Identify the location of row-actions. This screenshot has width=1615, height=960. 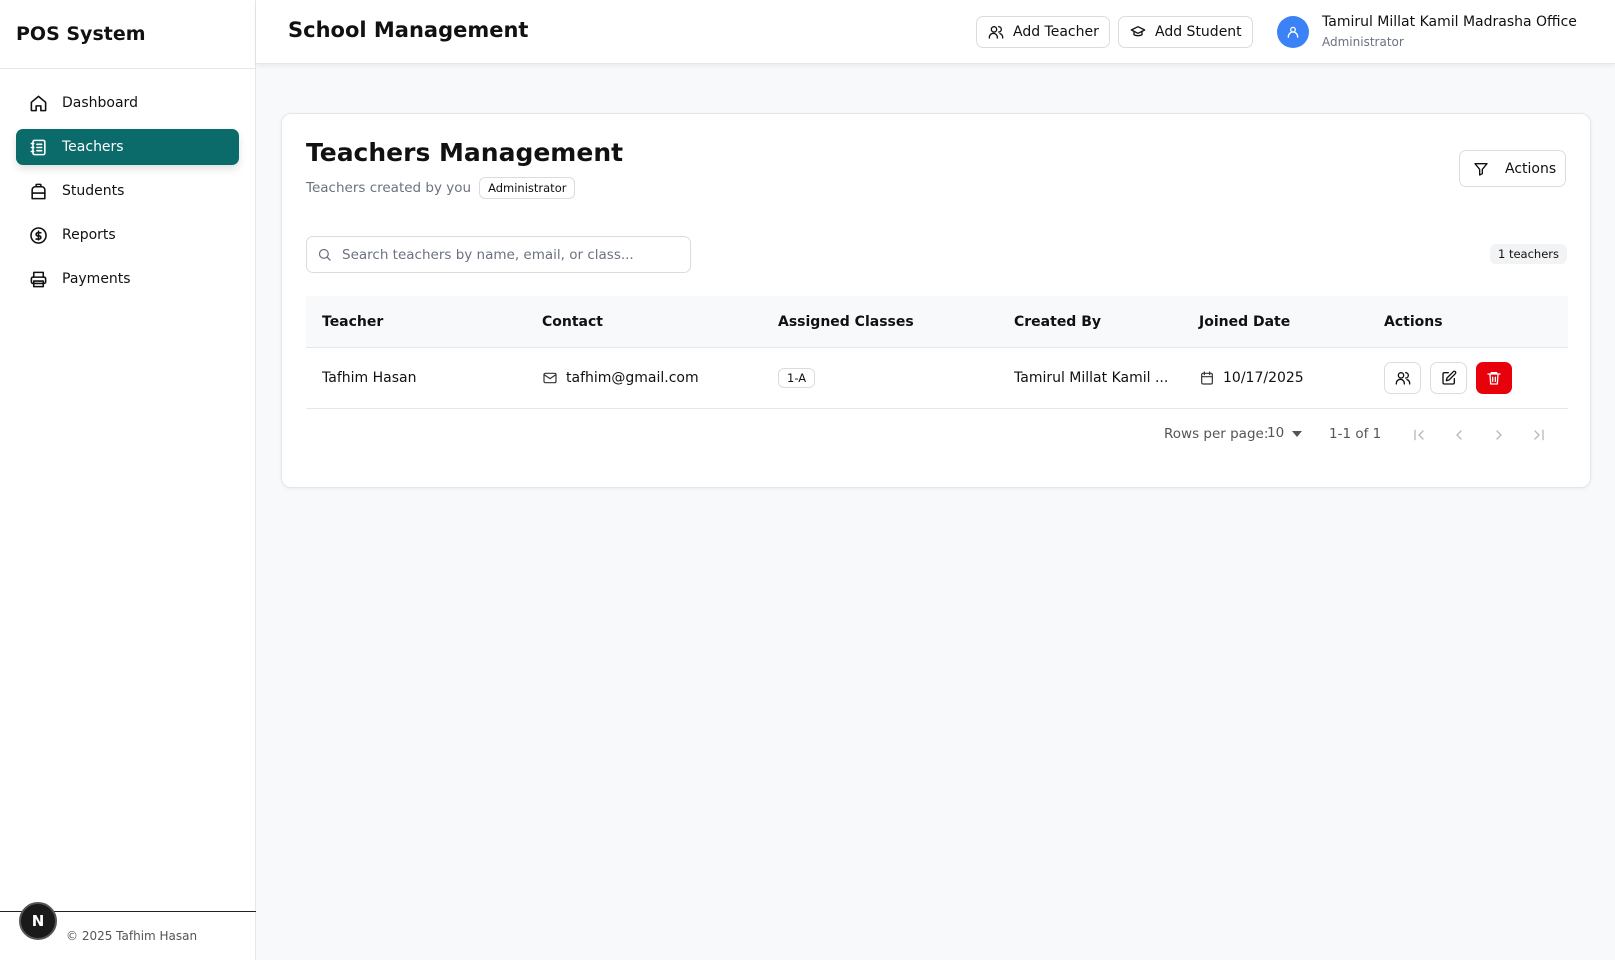
(1476, 378).